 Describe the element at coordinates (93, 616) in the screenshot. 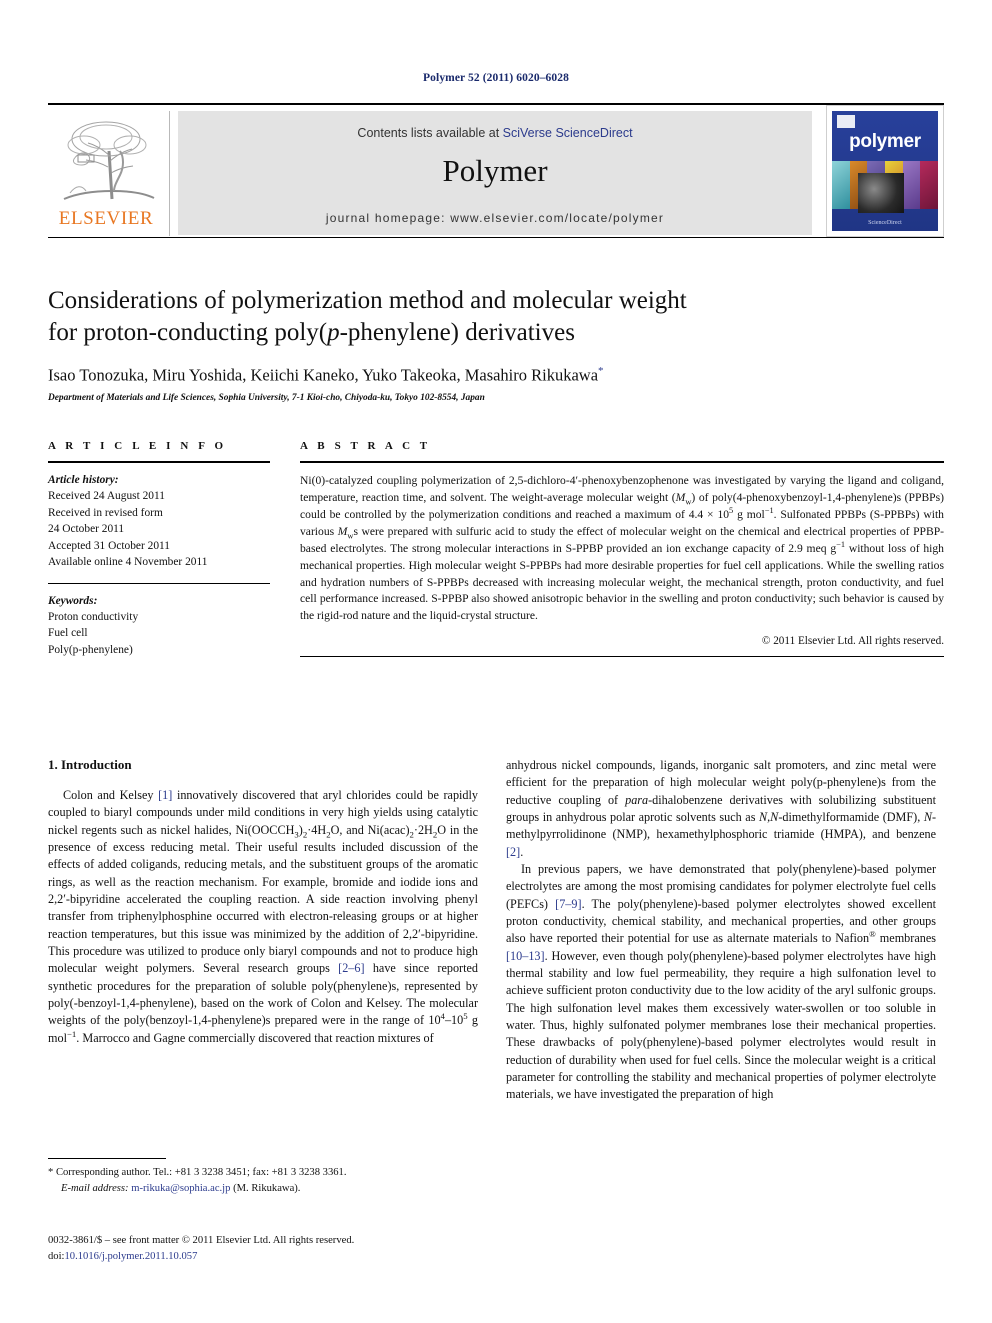

I see `keyword-item: Proton conductivity` at that location.